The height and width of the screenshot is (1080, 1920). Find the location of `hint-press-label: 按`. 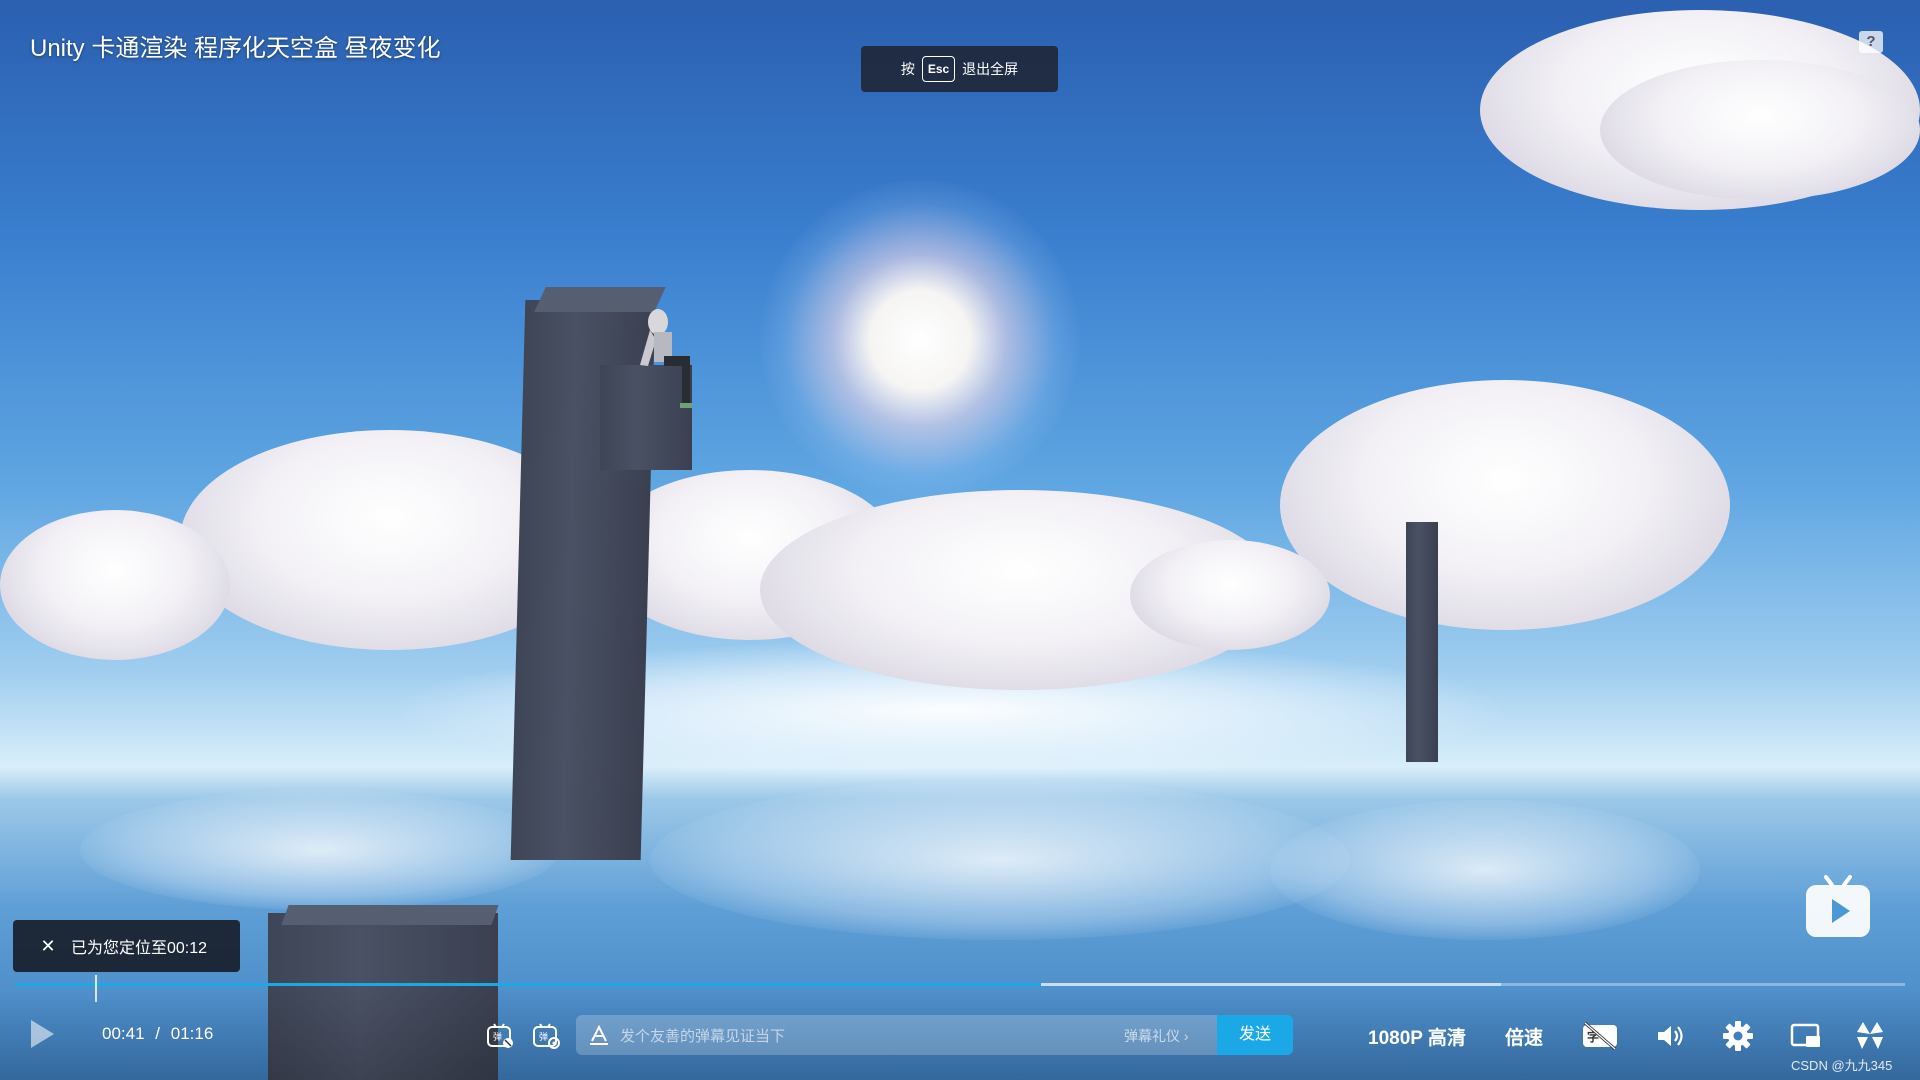

hint-press-label: 按 is located at coordinates (907, 69).